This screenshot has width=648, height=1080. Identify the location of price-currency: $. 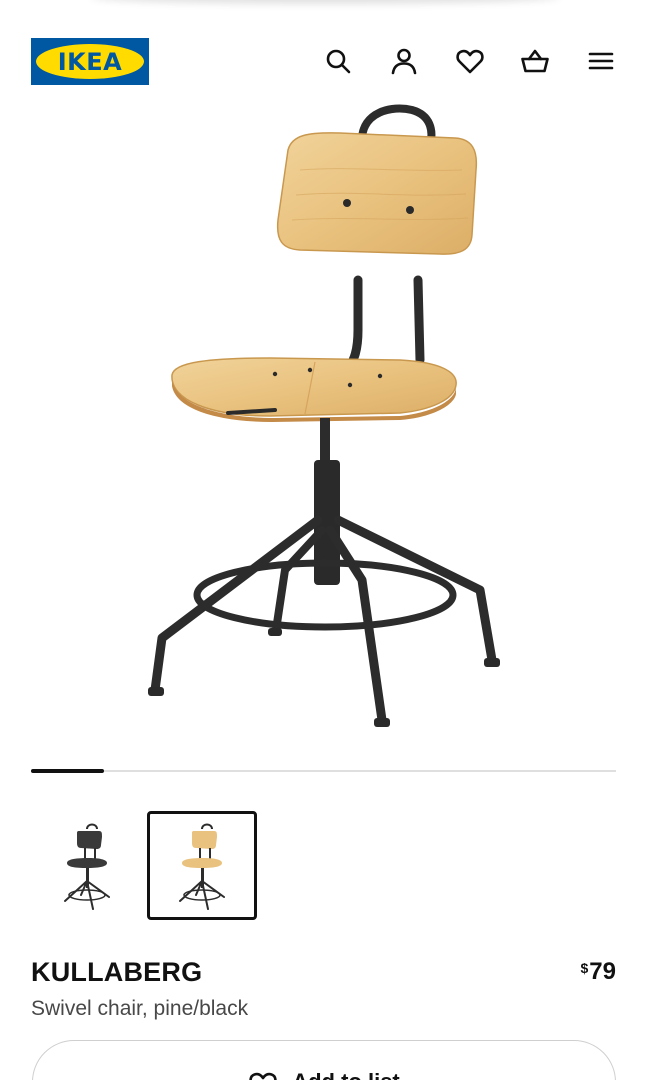
(584, 968).